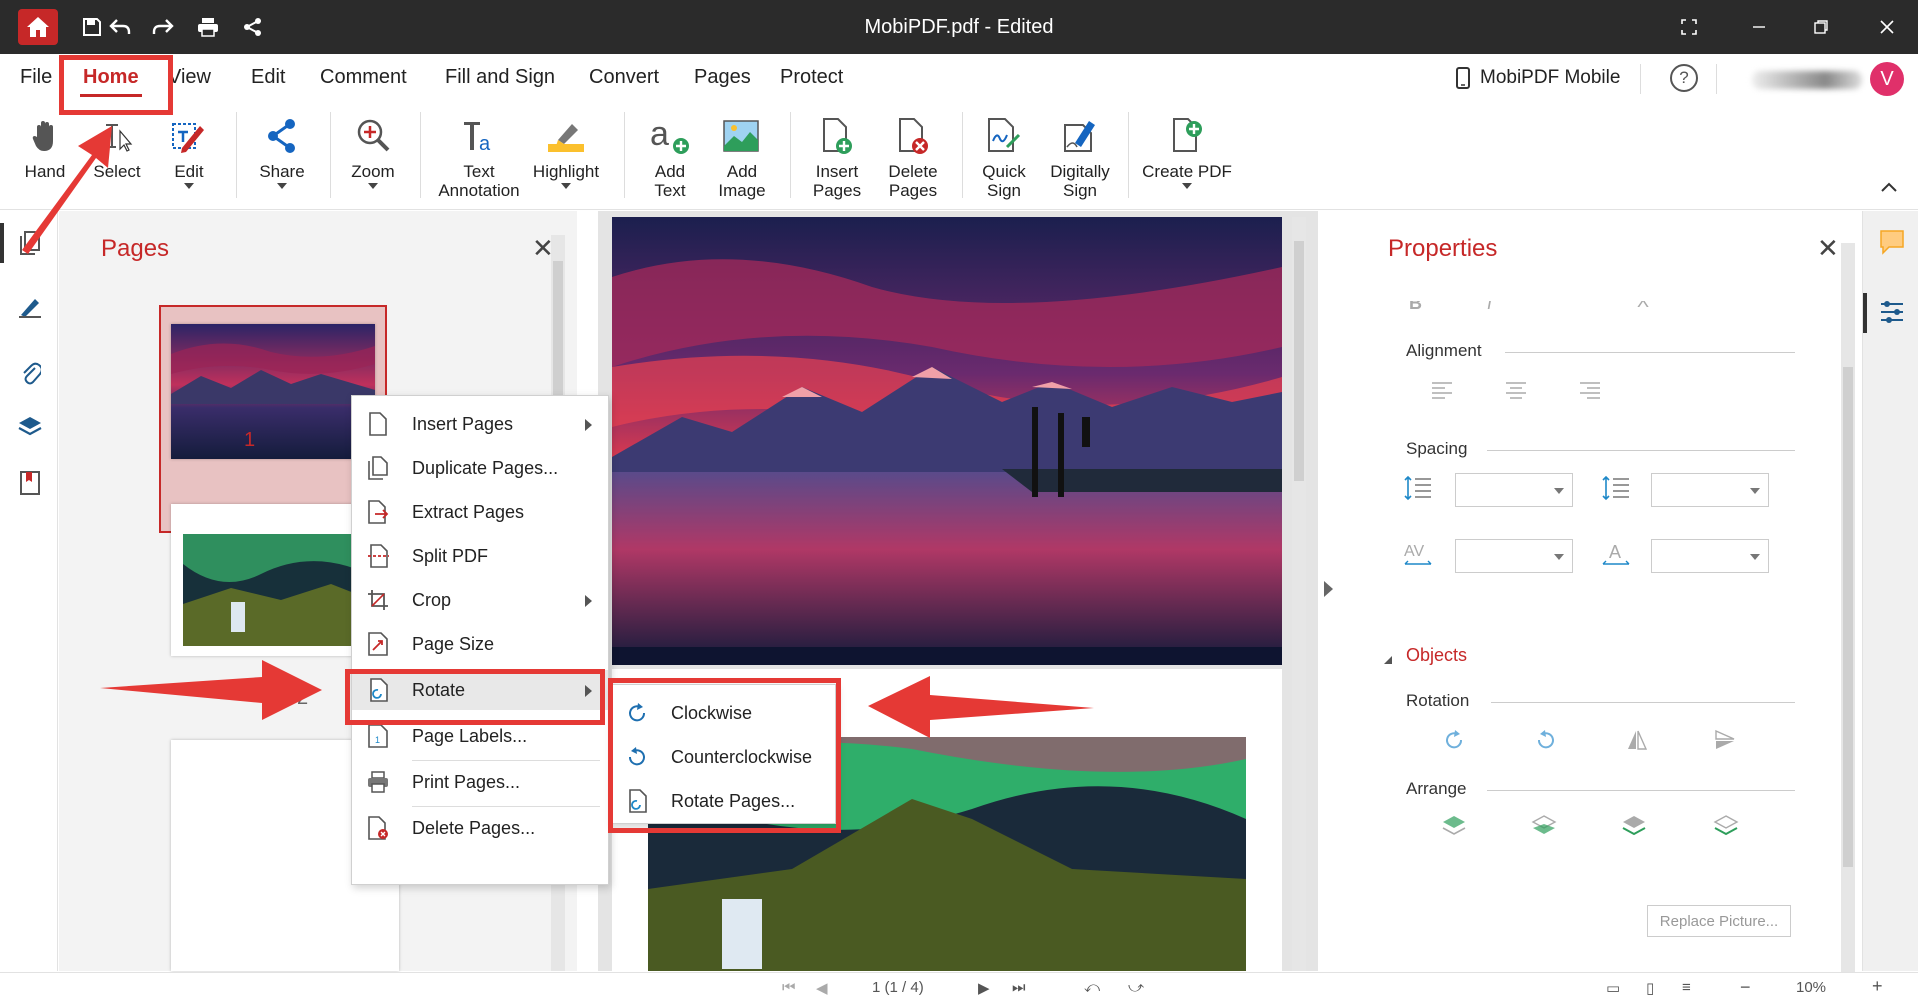 Image resolution: width=1918 pixels, height=998 pixels. What do you see at coordinates (1892, 314) in the screenshot?
I see `properties-panel-icon` at bounding box center [1892, 314].